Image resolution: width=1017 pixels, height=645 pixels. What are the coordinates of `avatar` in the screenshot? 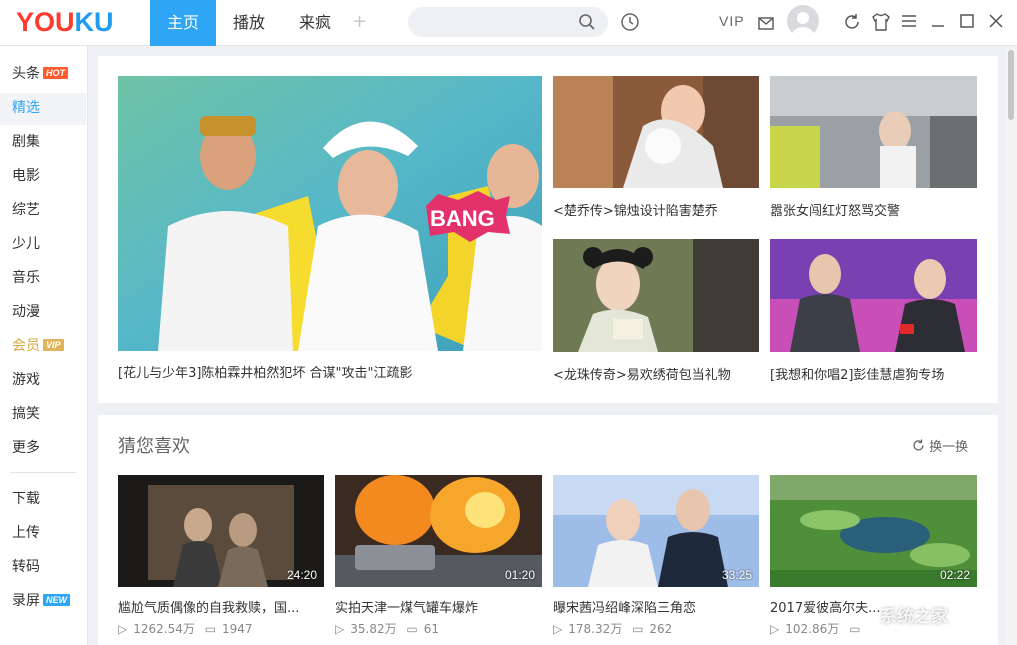 It's located at (803, 21).